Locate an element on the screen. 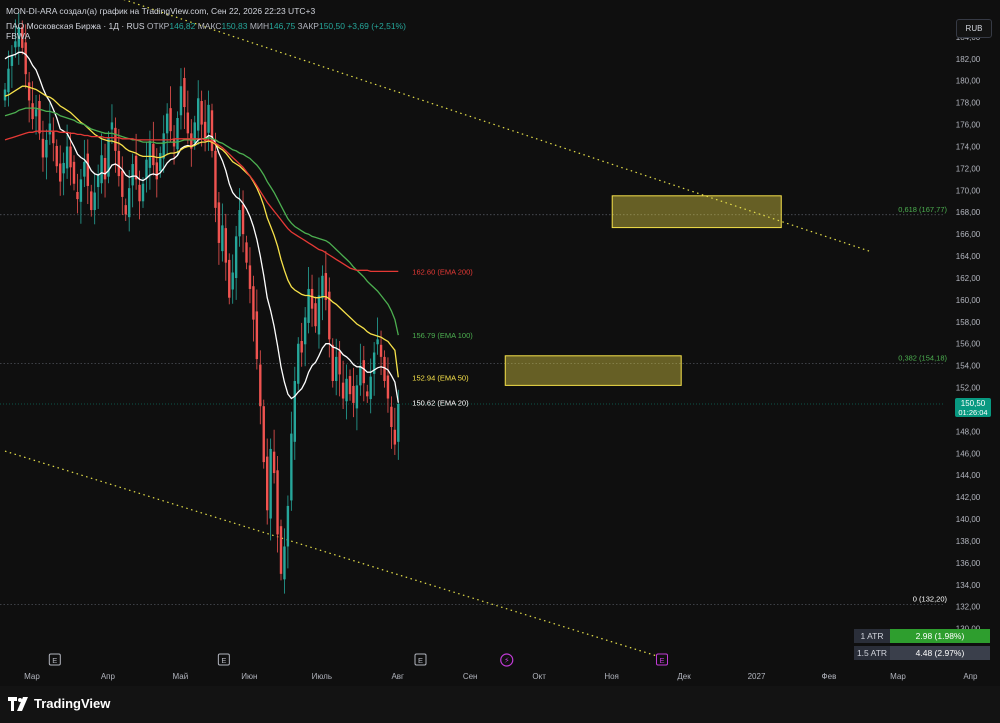 The image size is (1000, 723). fib-label: 0,618 (167,77) is located at coordinates (922, 209).